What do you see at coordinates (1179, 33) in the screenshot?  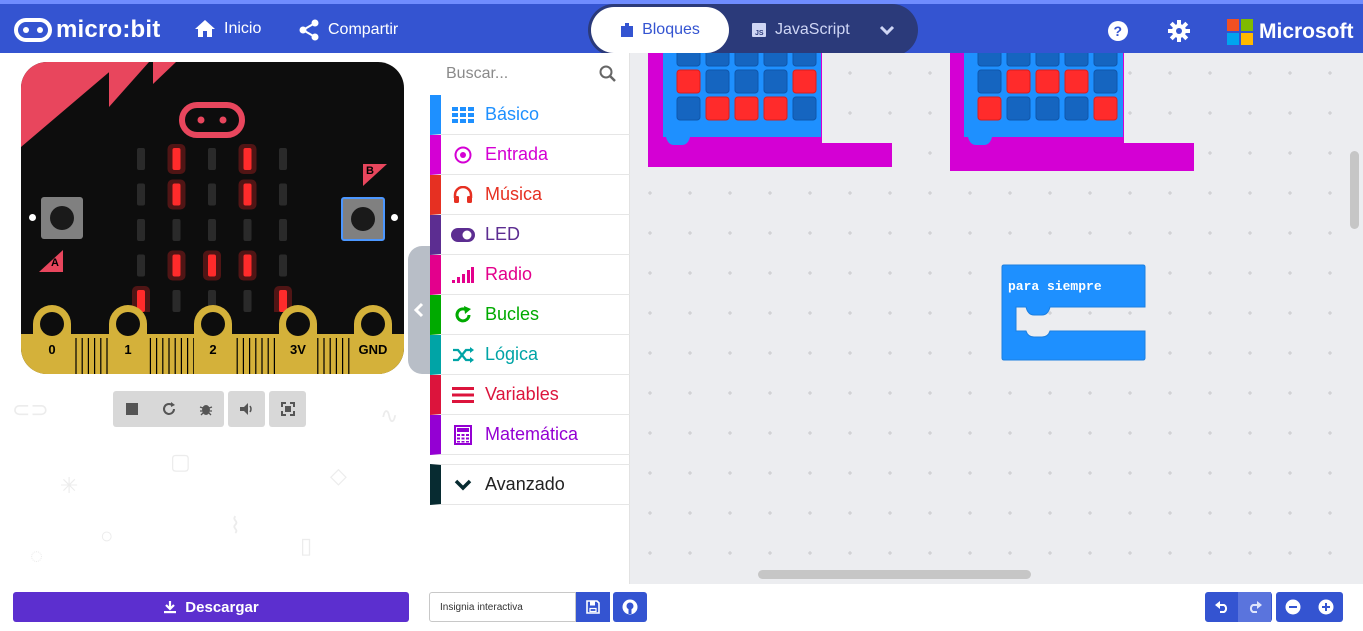 I see `settings-button` at bounding box center [1179, 33].